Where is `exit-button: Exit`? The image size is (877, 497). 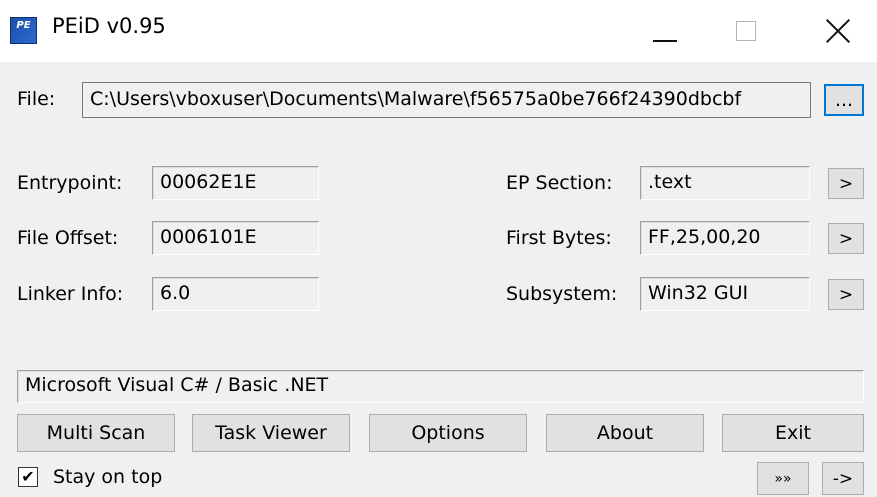
exit-button: Exit is located at coordinates (793, 433).